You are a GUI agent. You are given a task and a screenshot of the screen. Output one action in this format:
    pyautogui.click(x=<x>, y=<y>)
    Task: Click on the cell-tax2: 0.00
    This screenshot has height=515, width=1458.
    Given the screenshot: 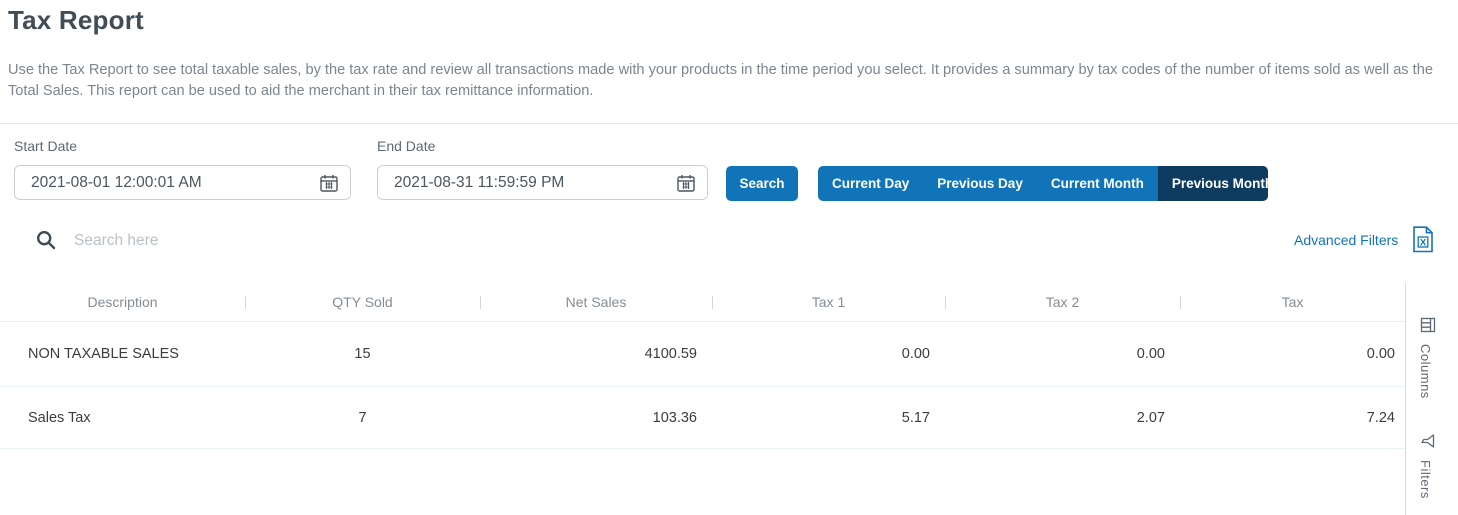 What is the action you would take?
    pyautogui.click(x=1150, y=354)
    